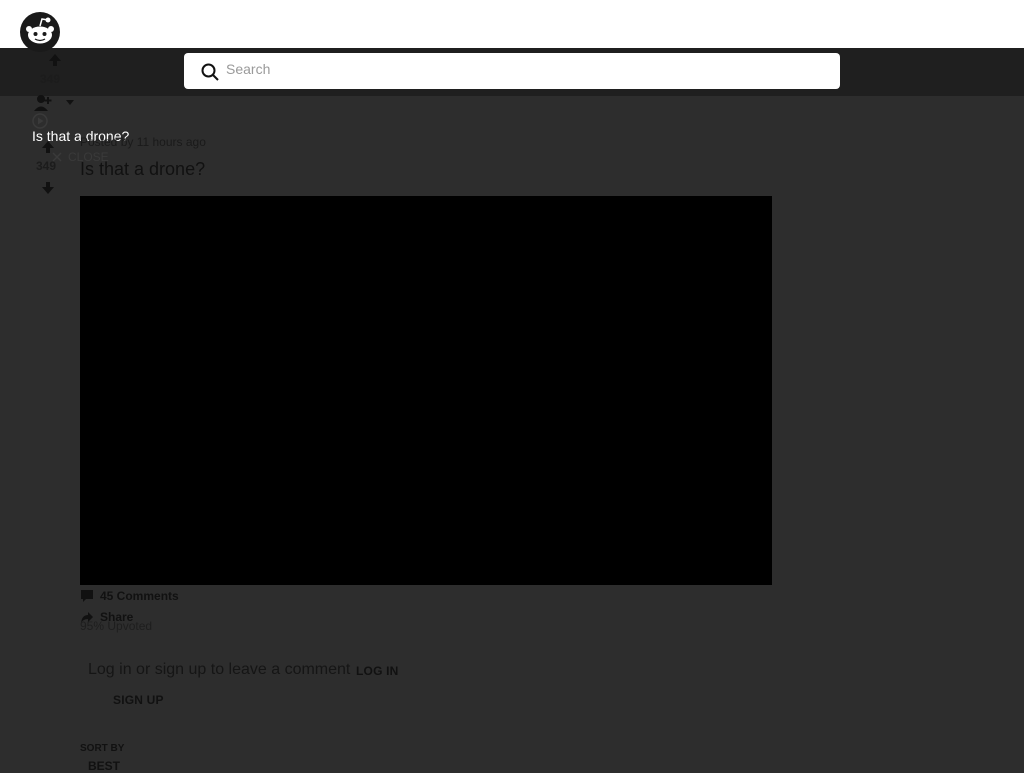 The width and height of the screenshot is (1024, 773). I want to click on comment-login-prompt: Log in or sign up to leave a comment, so click(219, 669).